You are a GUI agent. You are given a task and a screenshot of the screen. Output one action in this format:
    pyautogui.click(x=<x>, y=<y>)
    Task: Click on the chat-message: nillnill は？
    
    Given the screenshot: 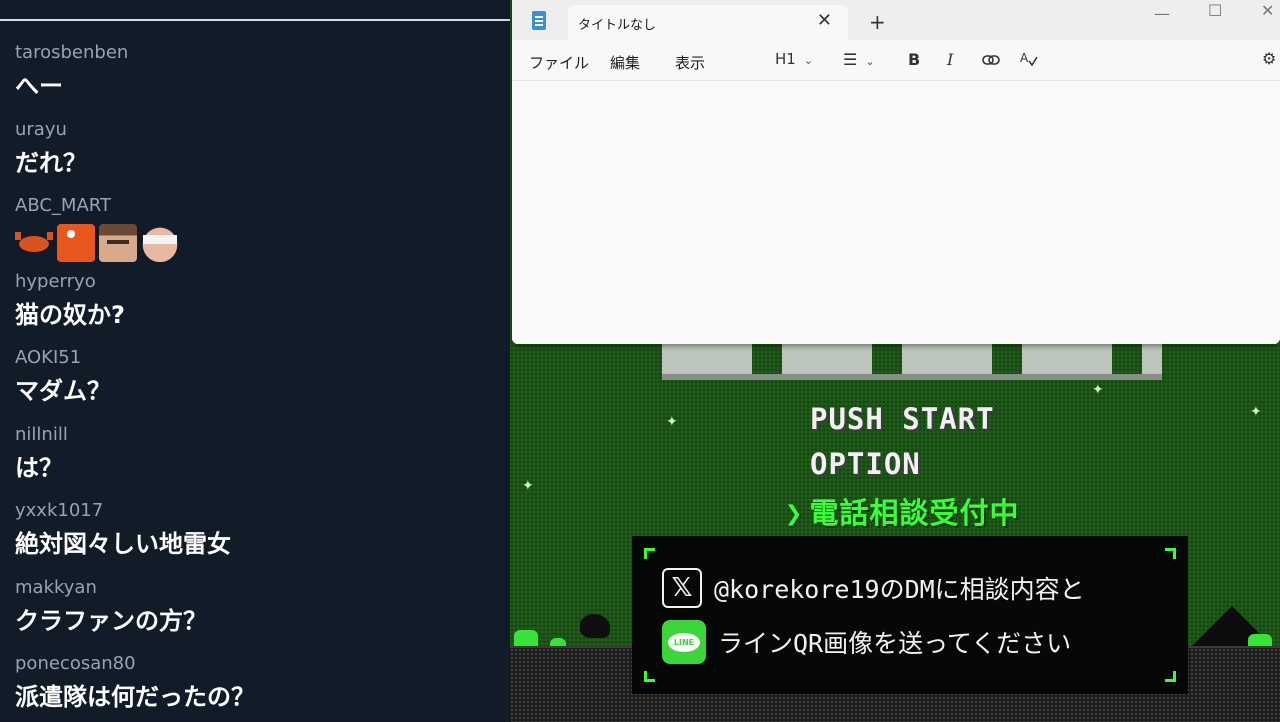 What is the action you would take?
    pyautogui.click(x=41, y=454)
    